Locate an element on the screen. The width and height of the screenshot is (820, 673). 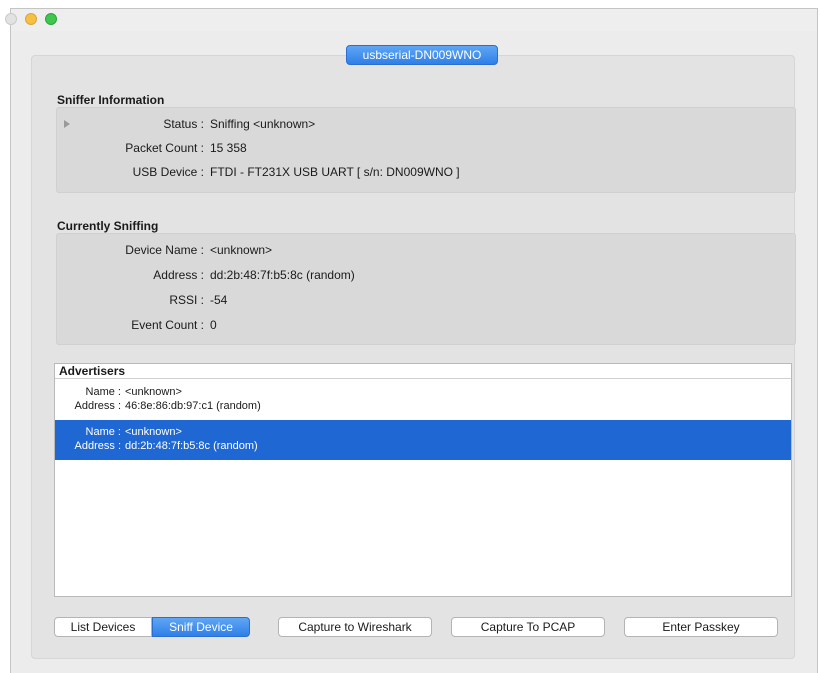
address-label: Address : is located at coordinates (178, 275).